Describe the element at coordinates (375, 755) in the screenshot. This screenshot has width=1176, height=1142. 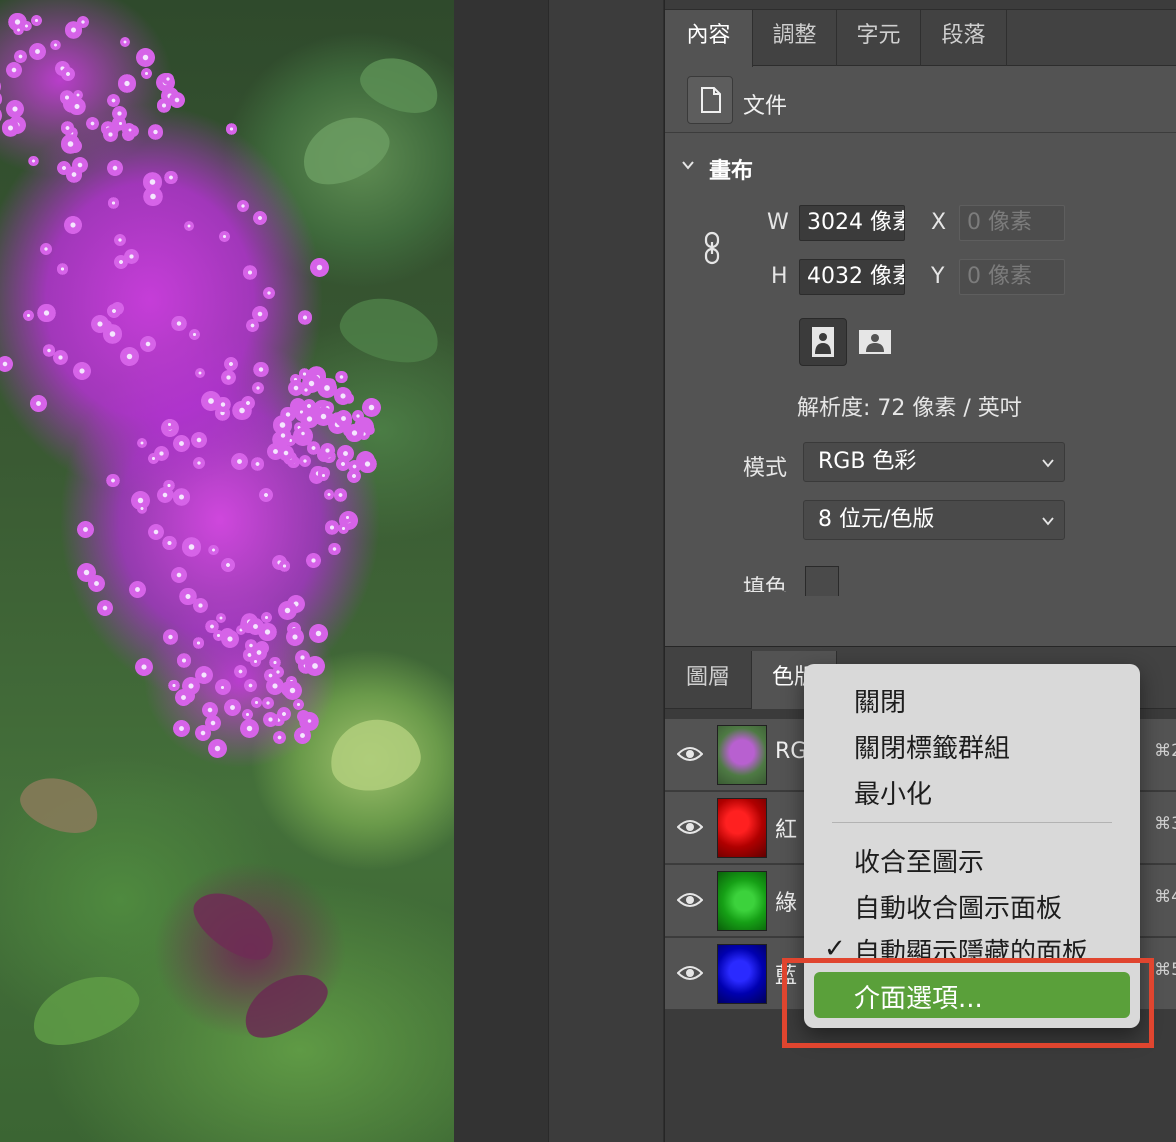
I see `leaf` at that location.